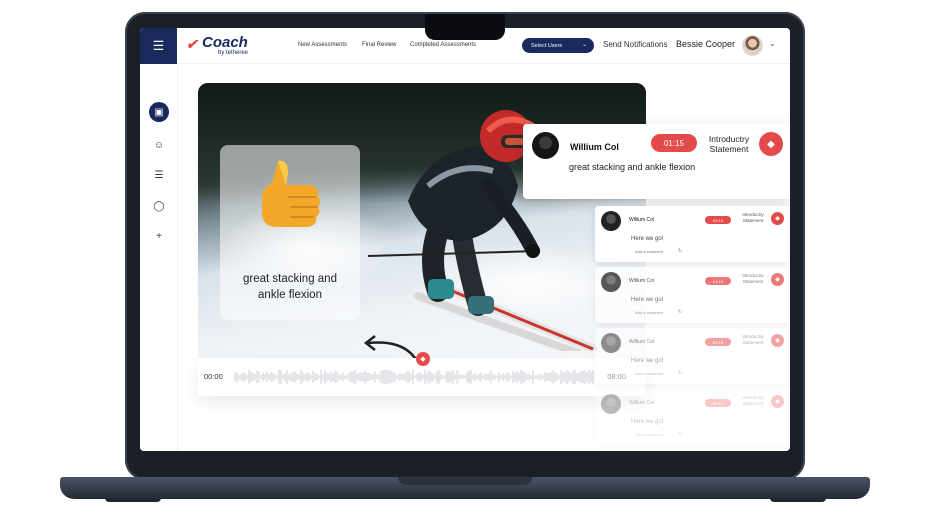  I want to click on camera-notch, so click(465, 27).